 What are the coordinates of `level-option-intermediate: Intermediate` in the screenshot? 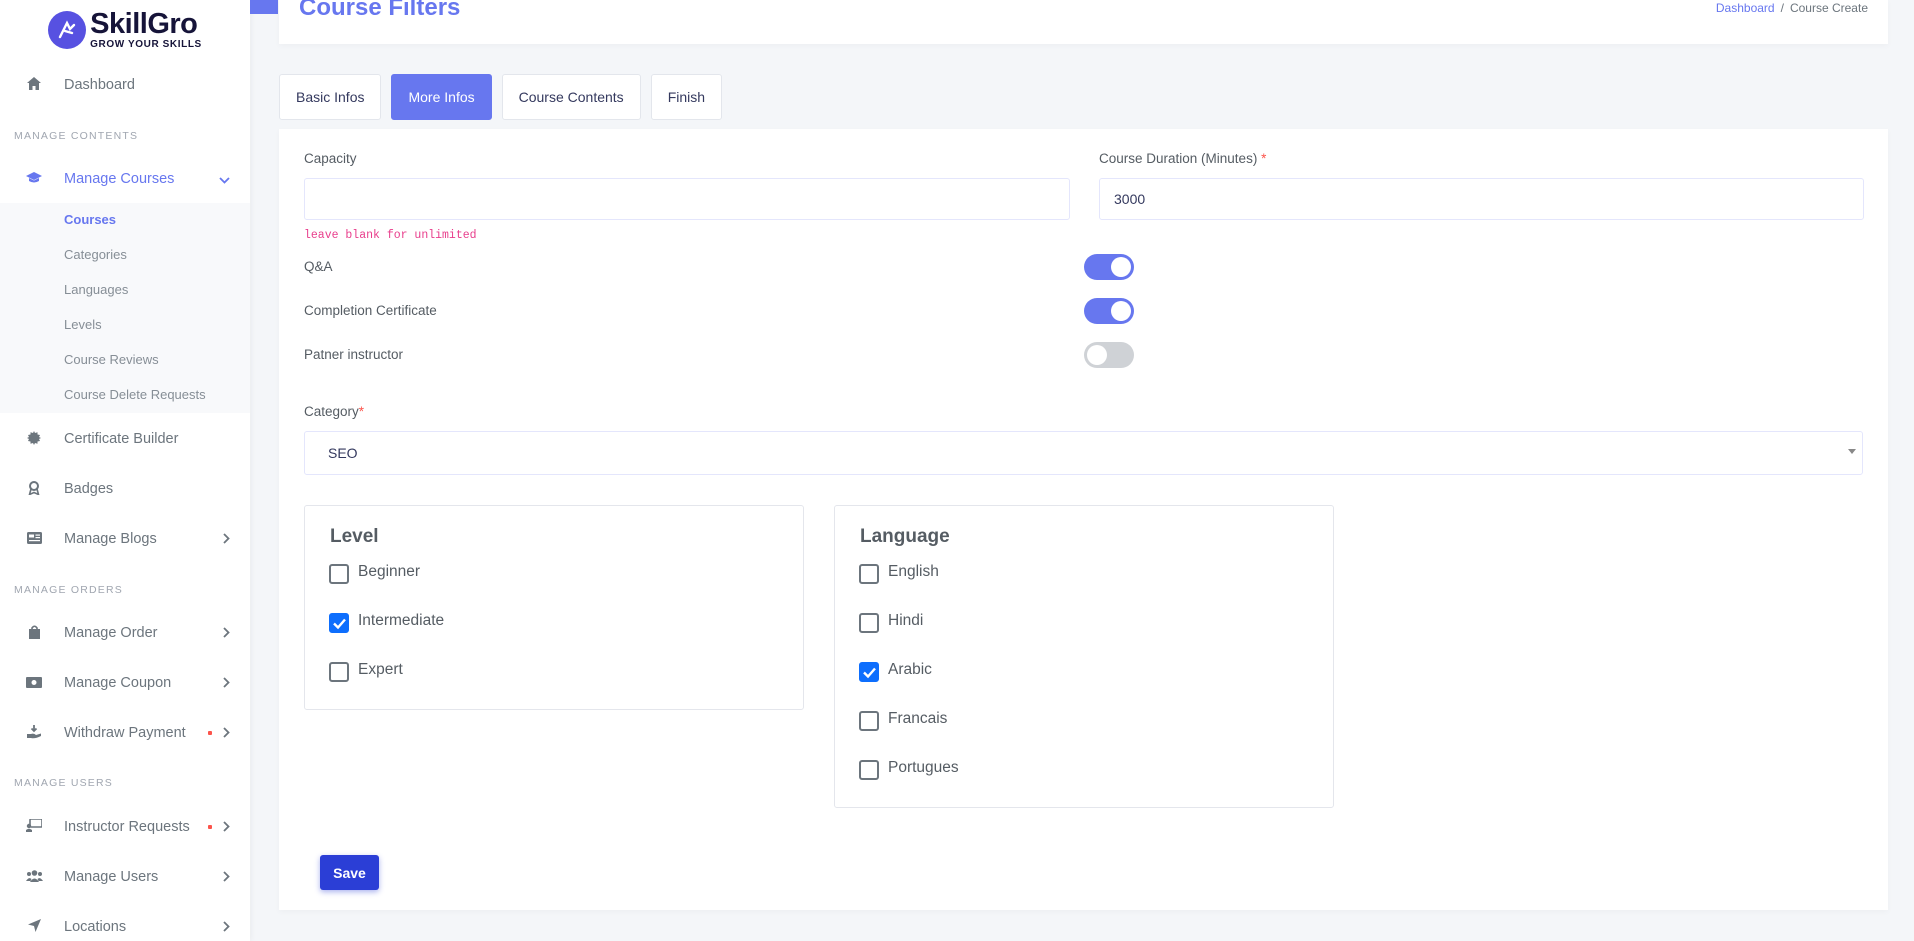 It's located at (386, 621).